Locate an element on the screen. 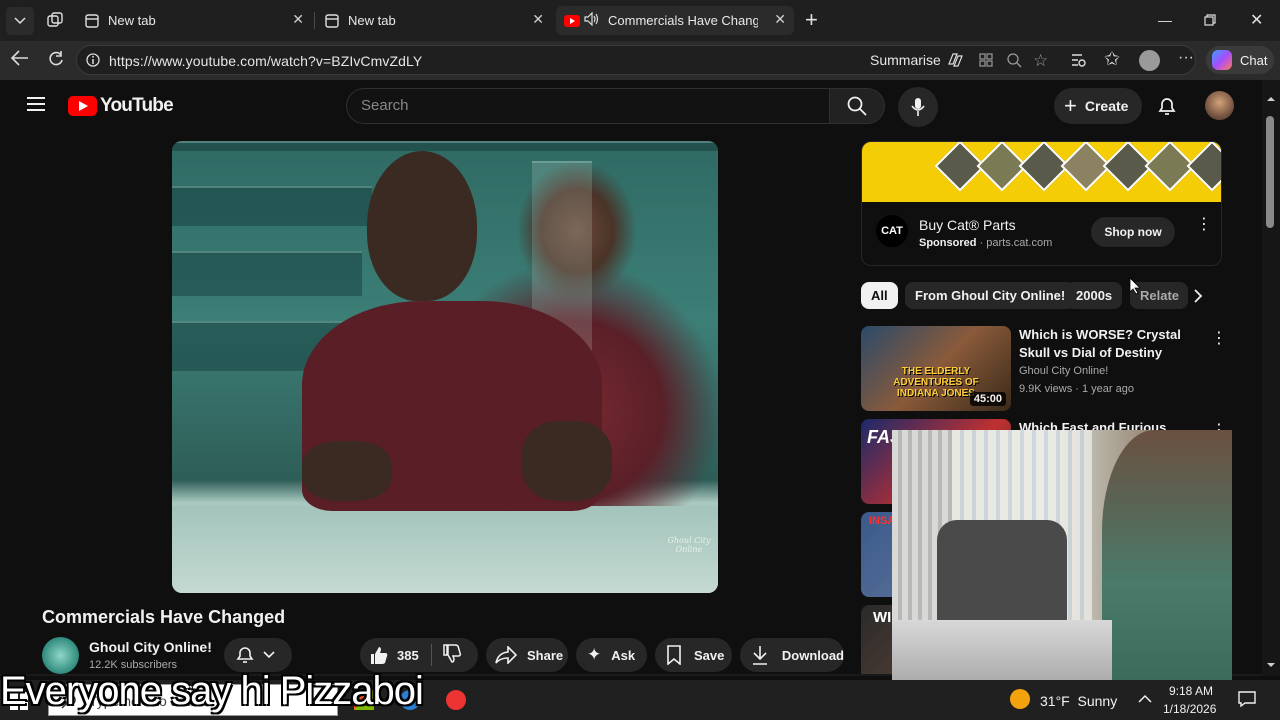 The image size is (1280, 720). shop-now-button: Shop now is located at coordinates (1133, 232).